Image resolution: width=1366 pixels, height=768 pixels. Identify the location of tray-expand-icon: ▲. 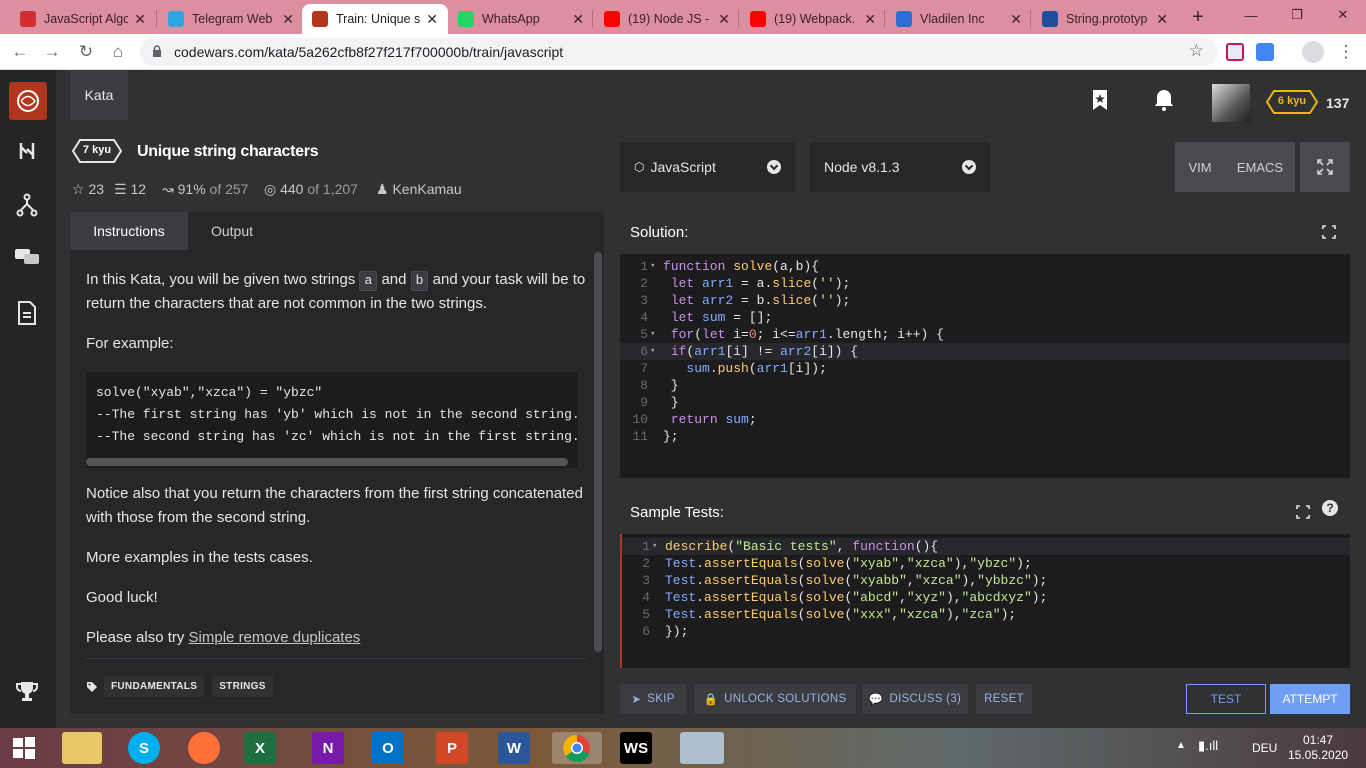
(1181, 745).